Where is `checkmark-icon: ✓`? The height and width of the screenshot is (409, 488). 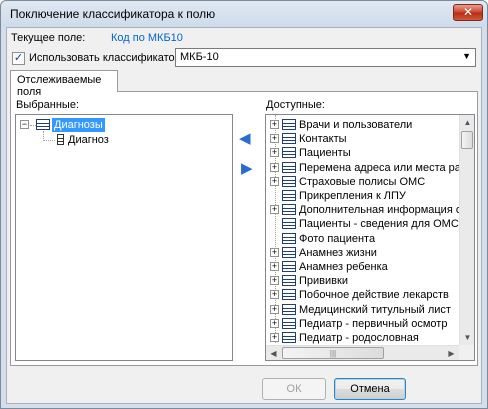 checkmark-icon: ✓ is located at coordinates (18, 58).